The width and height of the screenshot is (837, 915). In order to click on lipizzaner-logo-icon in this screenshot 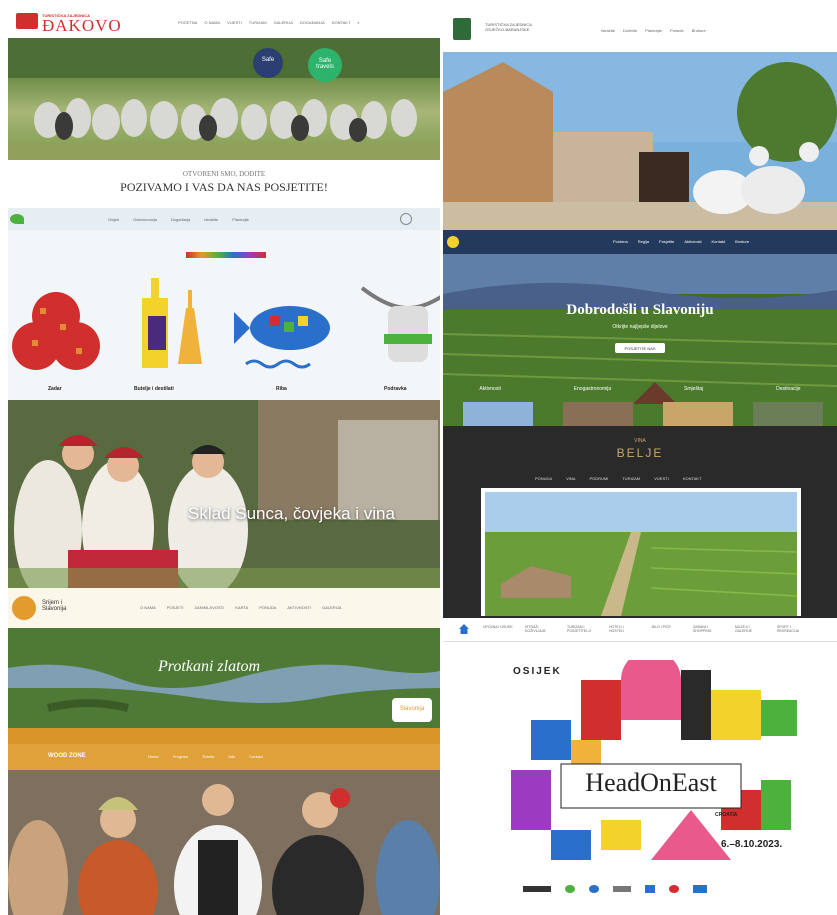, I will do `click(462, 29)`.